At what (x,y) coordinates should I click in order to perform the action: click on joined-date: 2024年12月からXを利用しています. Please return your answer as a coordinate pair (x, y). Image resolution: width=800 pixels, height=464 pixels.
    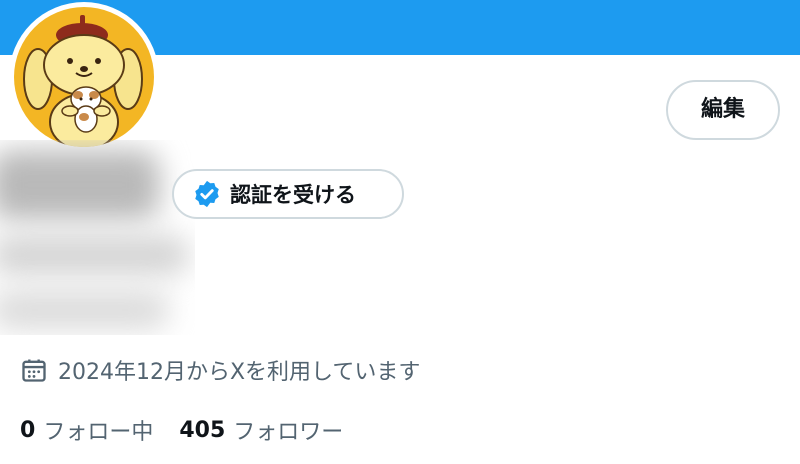
    Looking at the image, I should click on (220, 370).